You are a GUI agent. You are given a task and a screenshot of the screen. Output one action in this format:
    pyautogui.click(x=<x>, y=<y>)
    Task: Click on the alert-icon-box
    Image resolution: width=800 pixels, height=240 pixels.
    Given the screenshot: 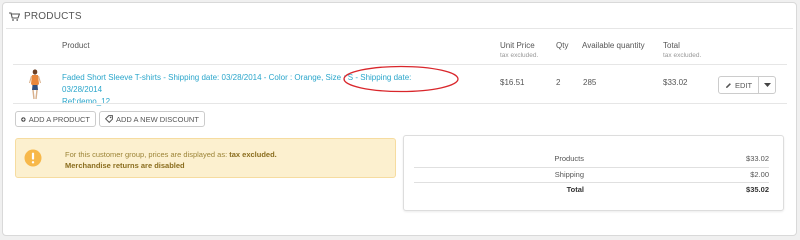 What is the action you would take?
    pyautogui.click(x=33, y=158)
    